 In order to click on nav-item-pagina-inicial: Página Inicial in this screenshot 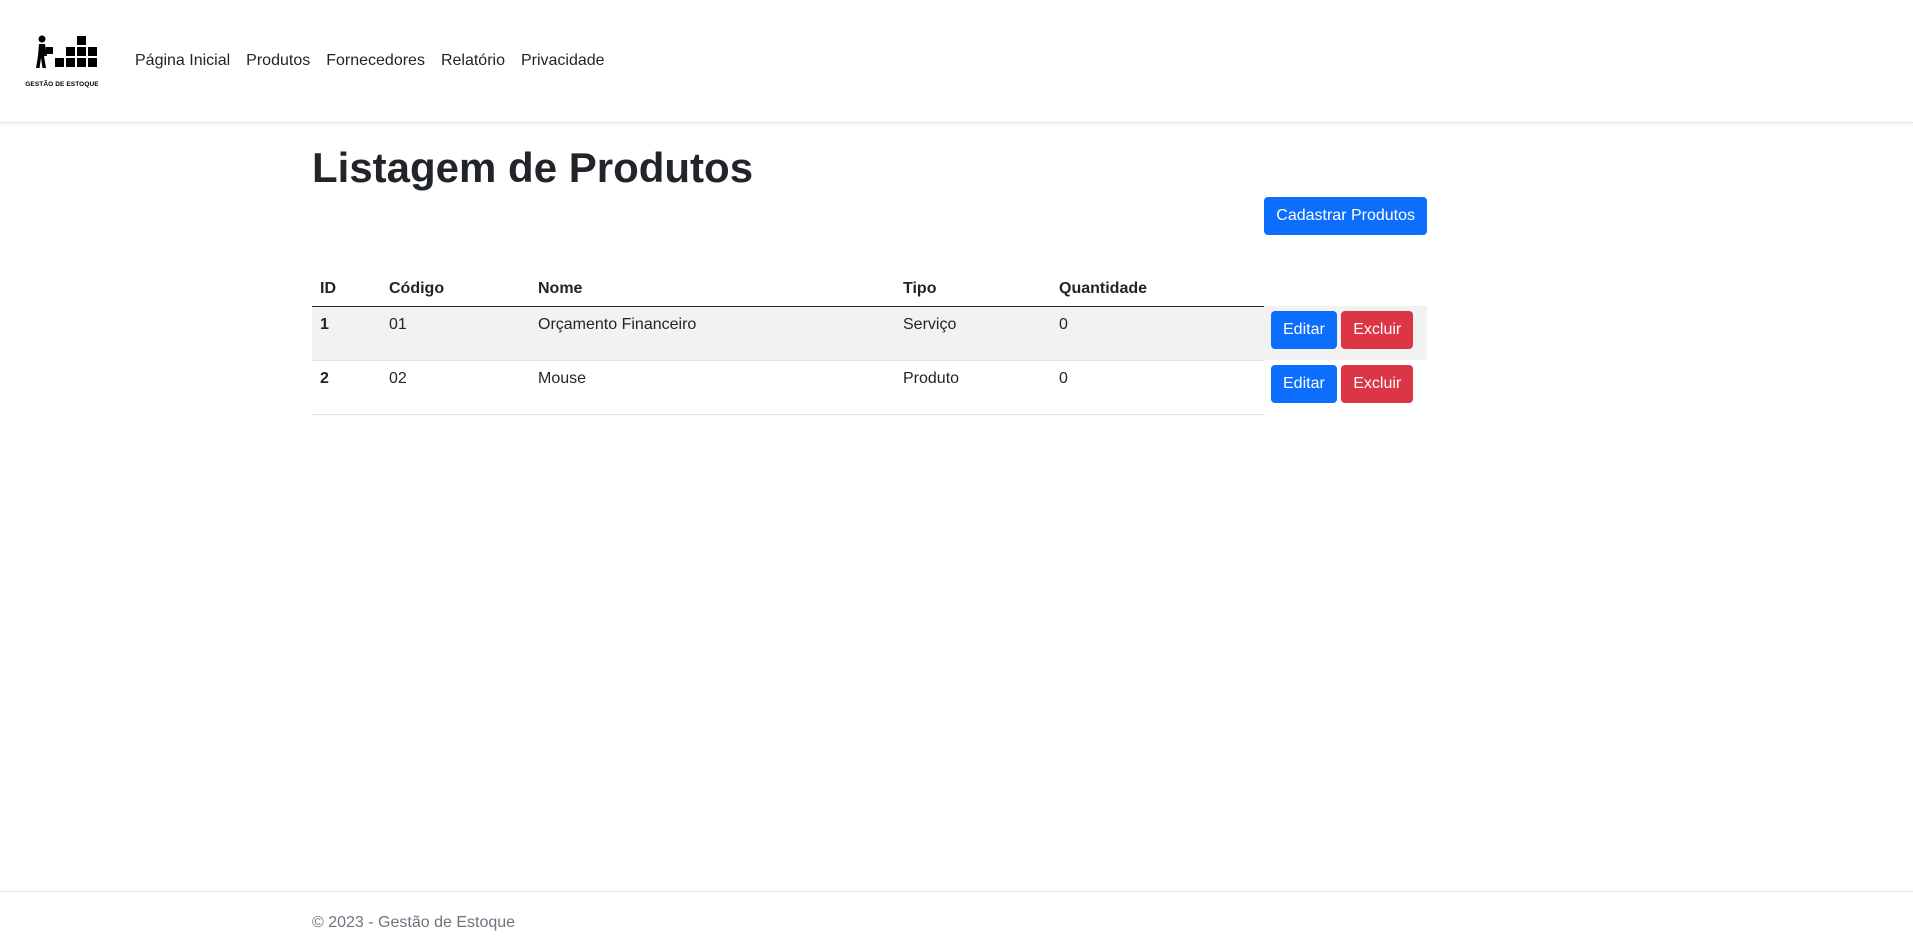, I will do `click(182, 61)`.